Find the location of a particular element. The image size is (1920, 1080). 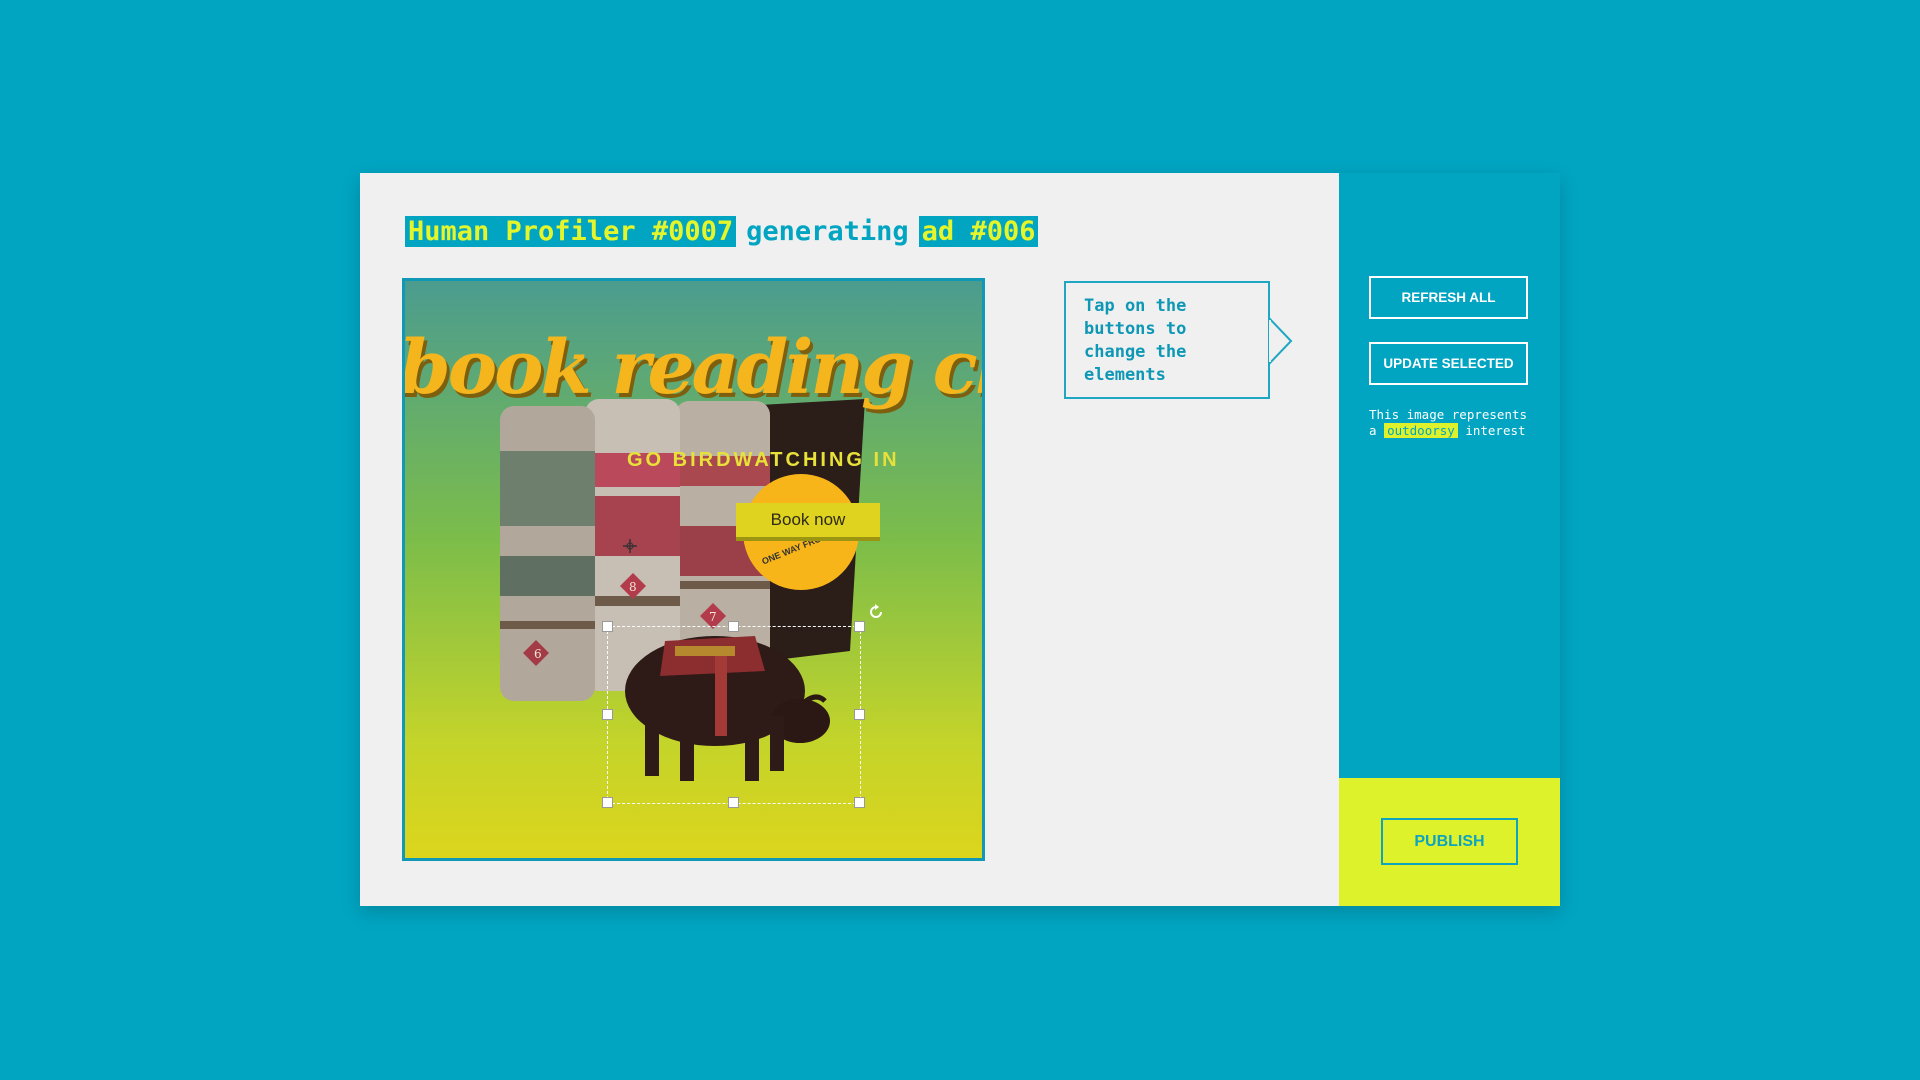

resize-handle-w is located at coordinates (607, 714).